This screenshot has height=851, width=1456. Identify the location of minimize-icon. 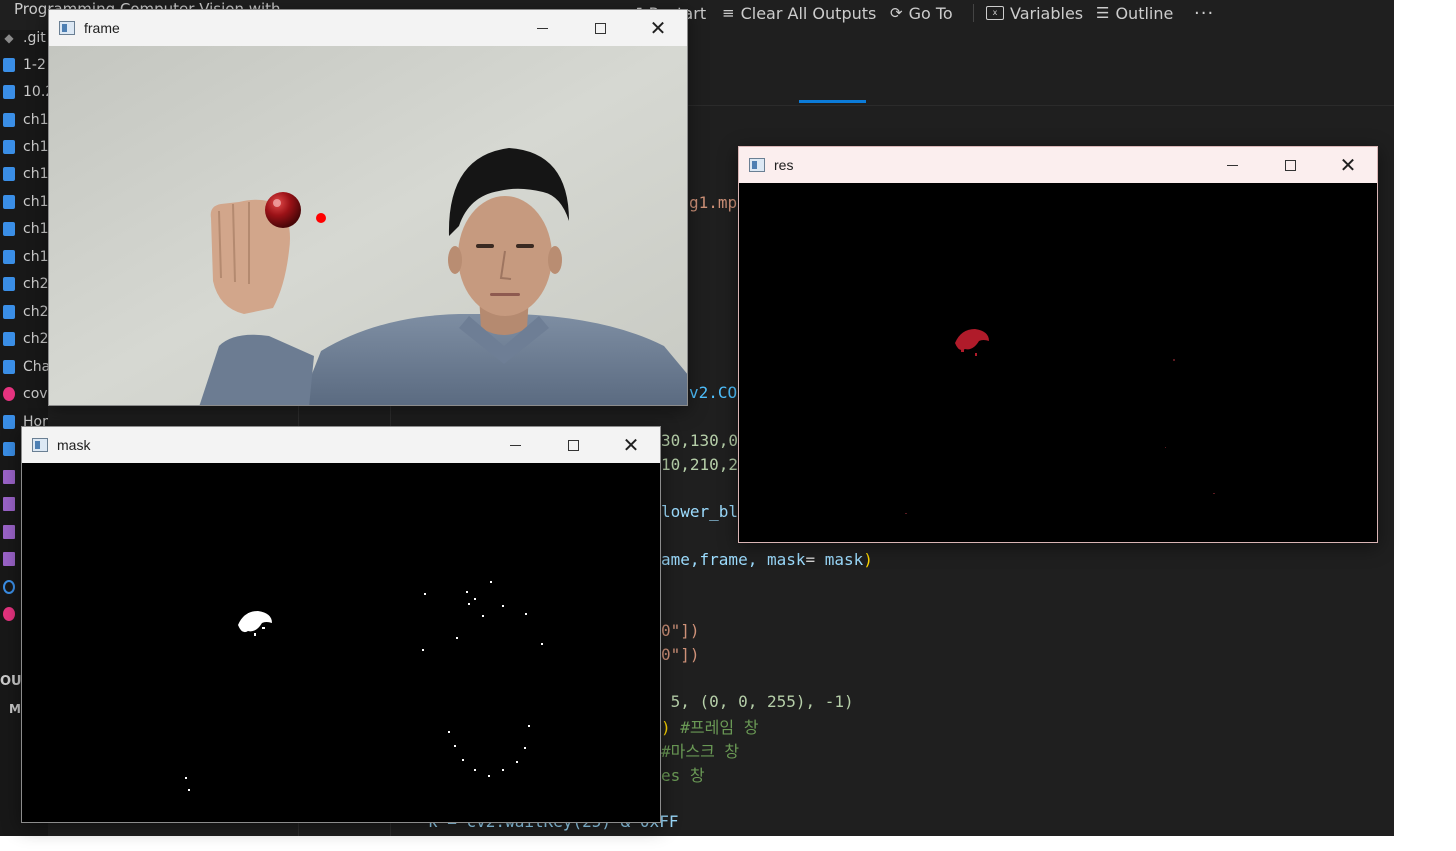
(515, 445).